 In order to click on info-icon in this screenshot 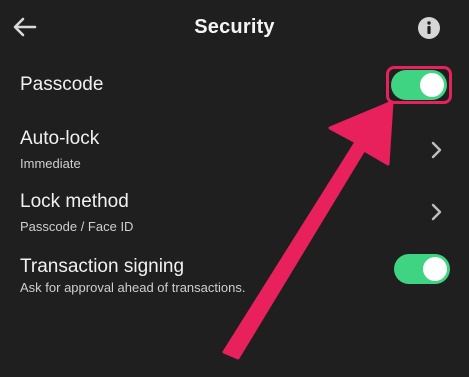, I will do `click(429, 28)`.